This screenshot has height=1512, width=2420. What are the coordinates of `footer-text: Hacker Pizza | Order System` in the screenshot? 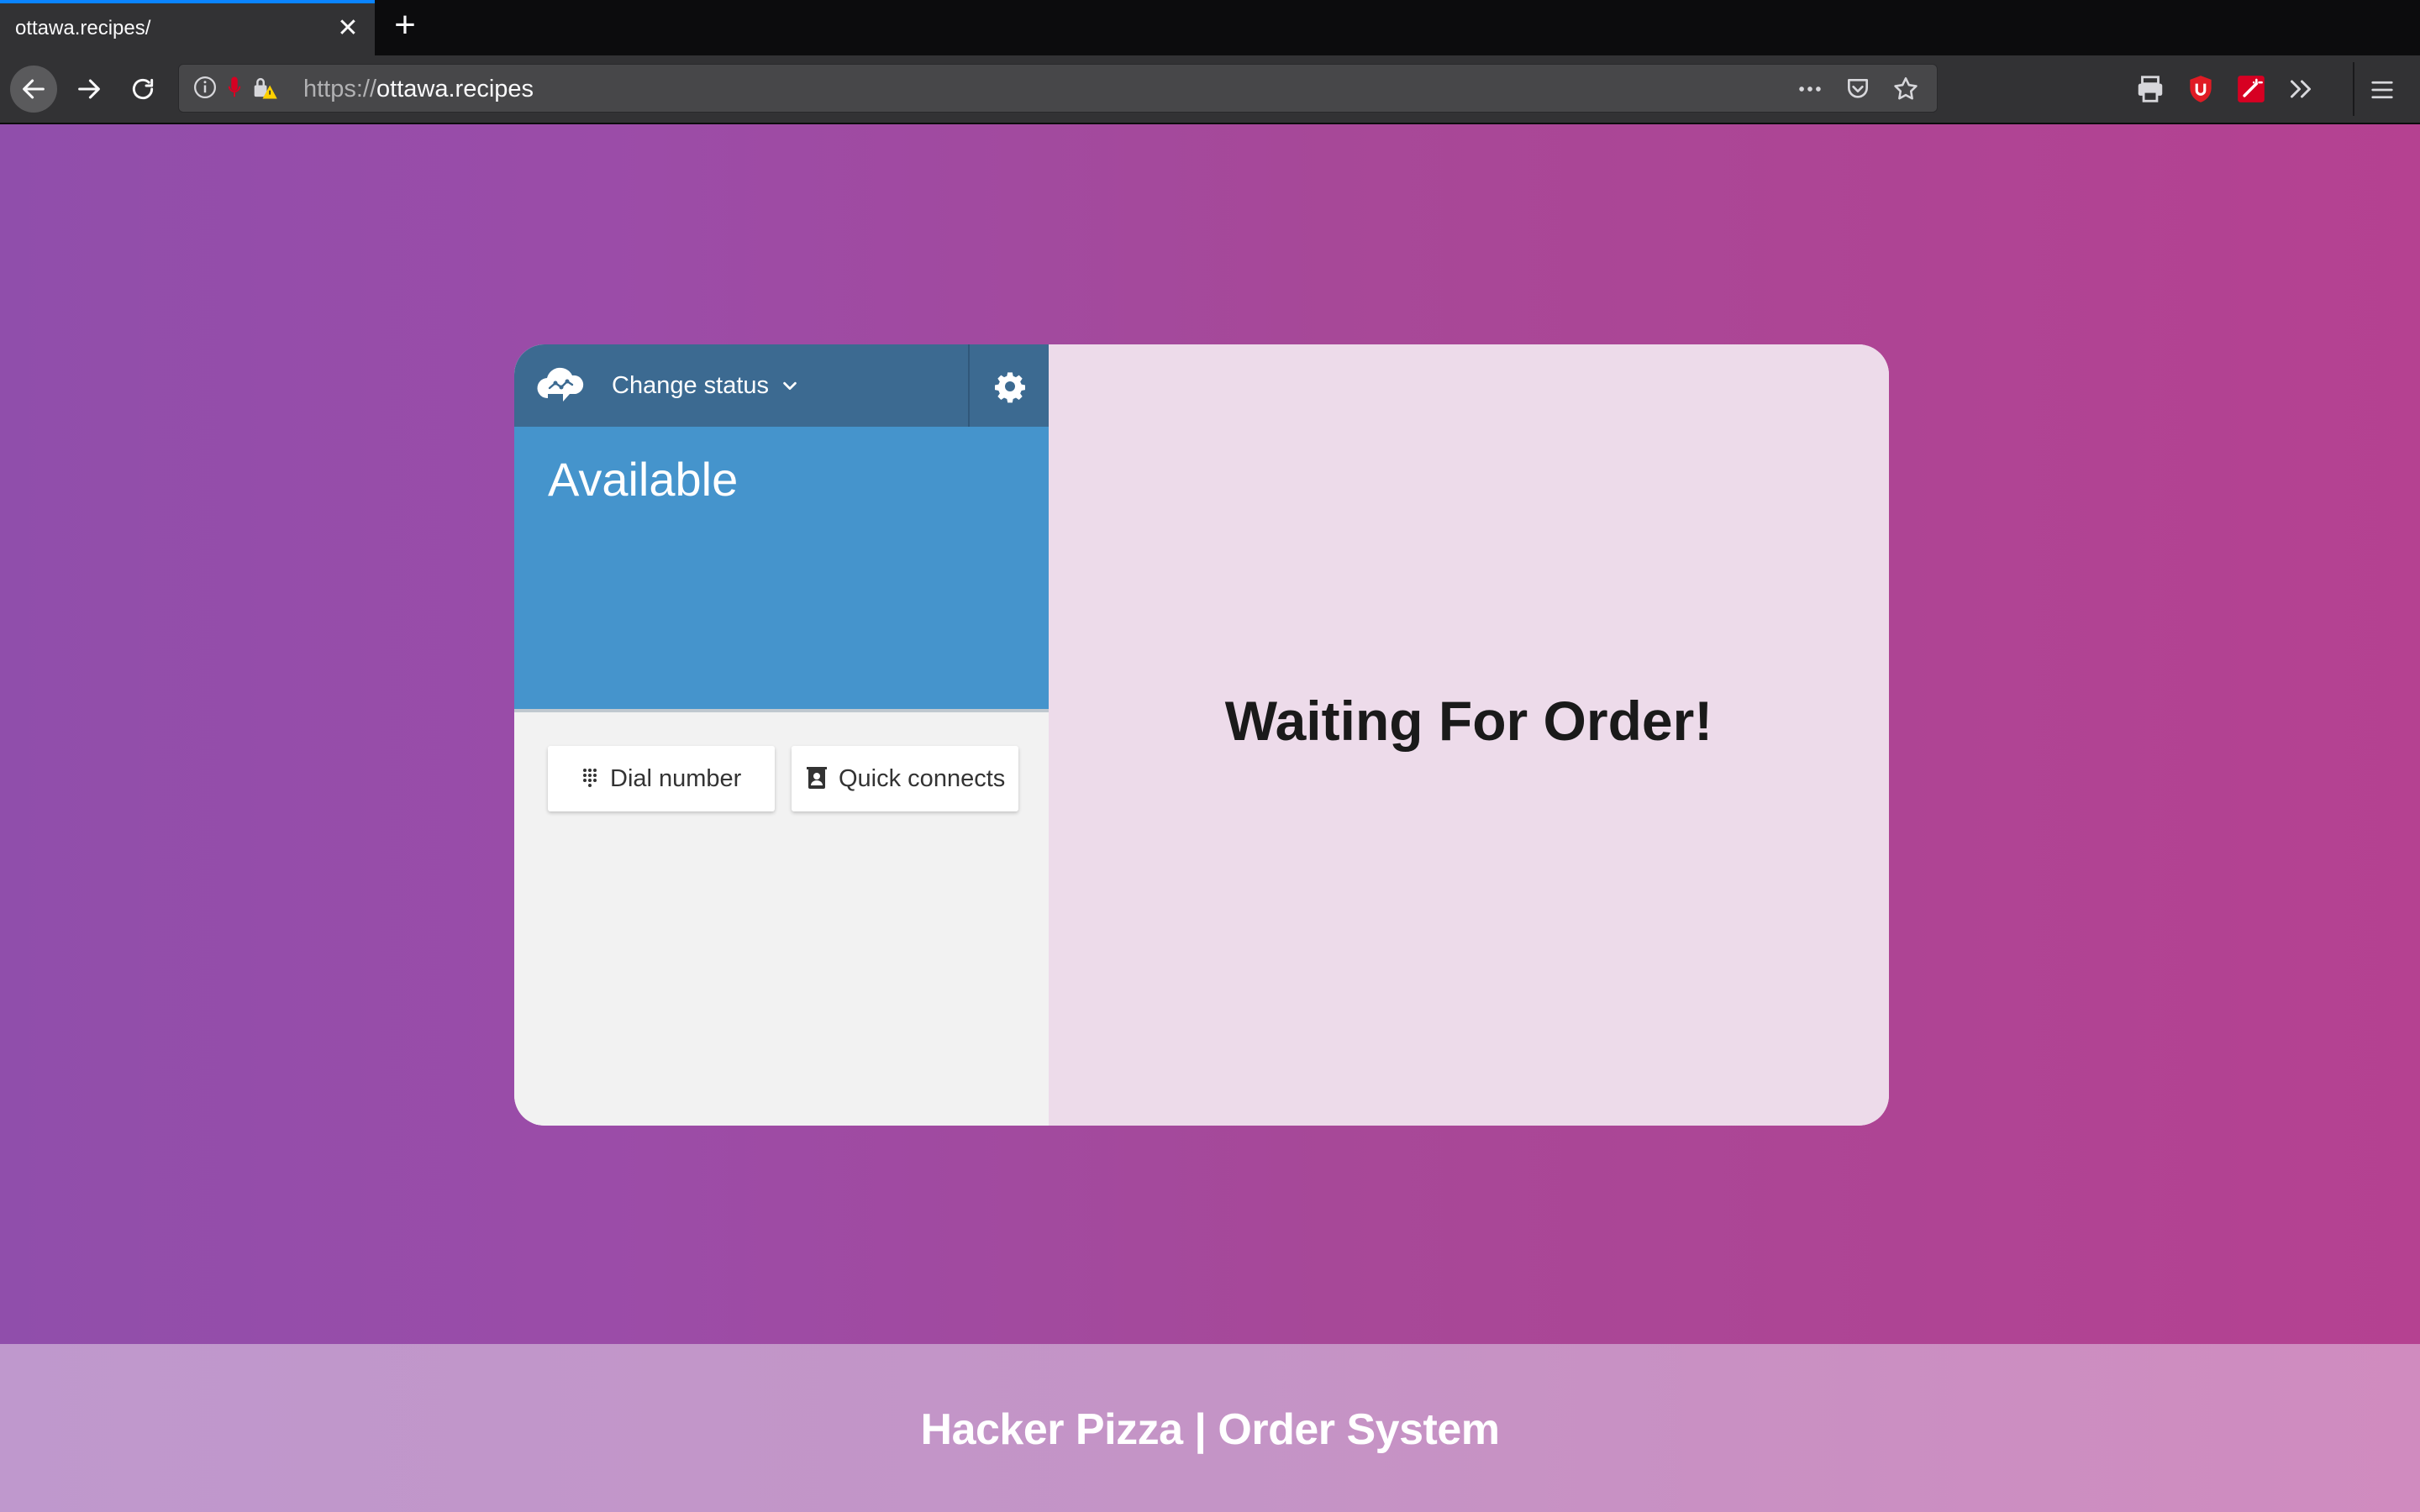 It's located at (1210, 1429).